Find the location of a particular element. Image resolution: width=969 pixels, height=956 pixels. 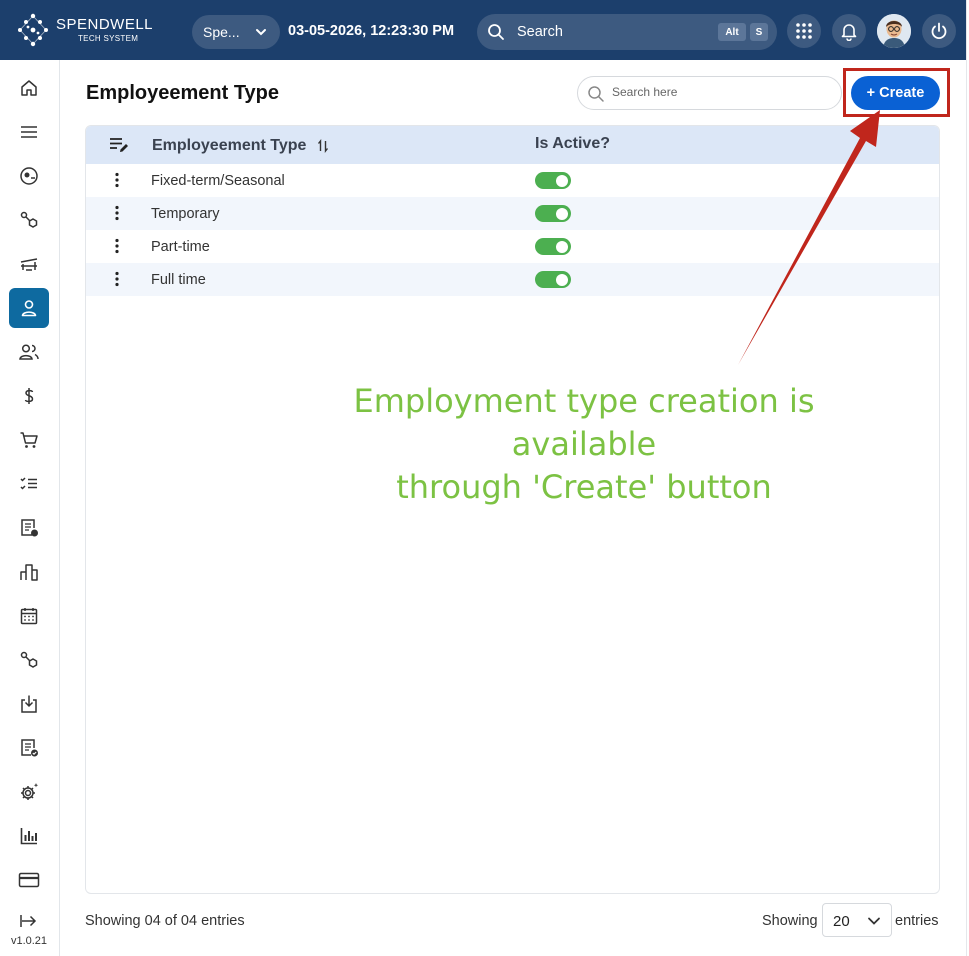

sidebar: v1.0.21 is located at coordinates (30, 508).